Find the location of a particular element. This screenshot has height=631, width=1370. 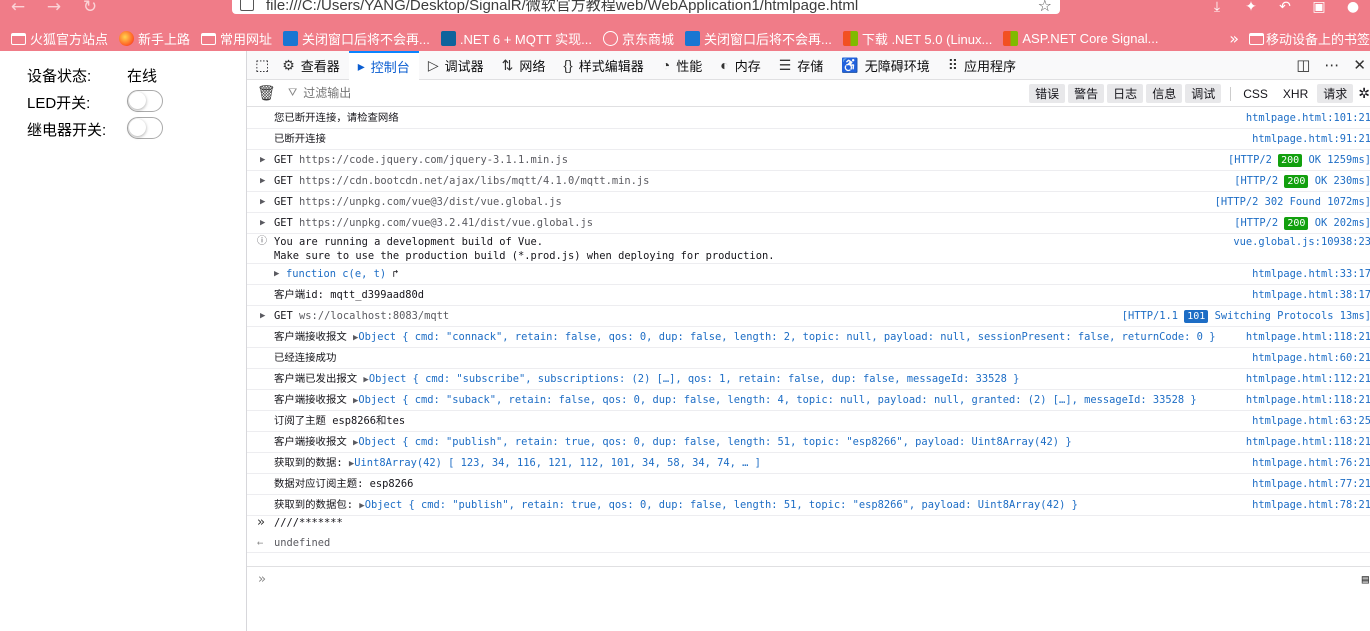

filter-warnings-button: 警告 is located at coordinates (1086, 93).